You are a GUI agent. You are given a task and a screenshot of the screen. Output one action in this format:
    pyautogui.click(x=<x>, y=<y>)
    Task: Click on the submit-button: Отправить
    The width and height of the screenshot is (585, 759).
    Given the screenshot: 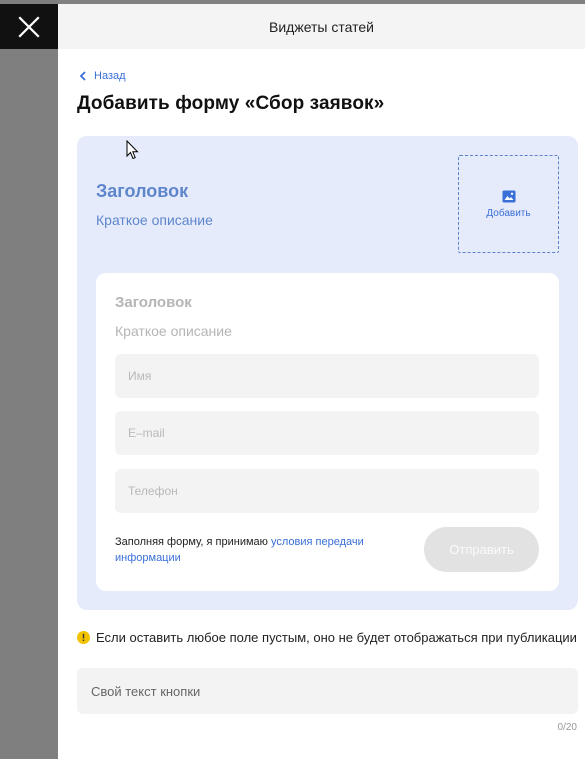 What is the action you would take?
    pyautogui.click(x=481, y=549)
    